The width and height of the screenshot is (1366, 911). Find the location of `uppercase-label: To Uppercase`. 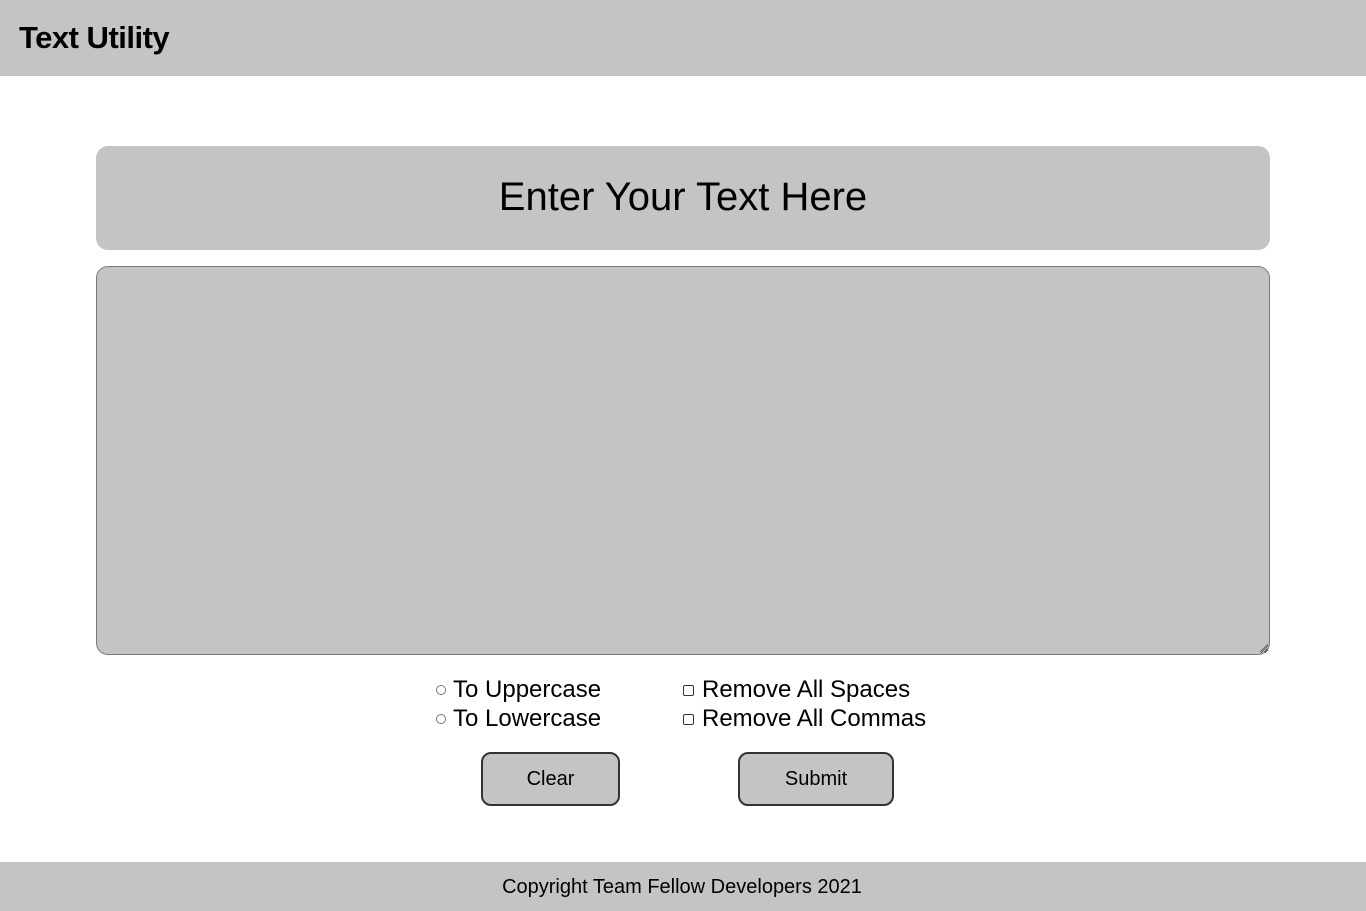

uppercase-label: To Uppercase is located at coordinates (527, 689).